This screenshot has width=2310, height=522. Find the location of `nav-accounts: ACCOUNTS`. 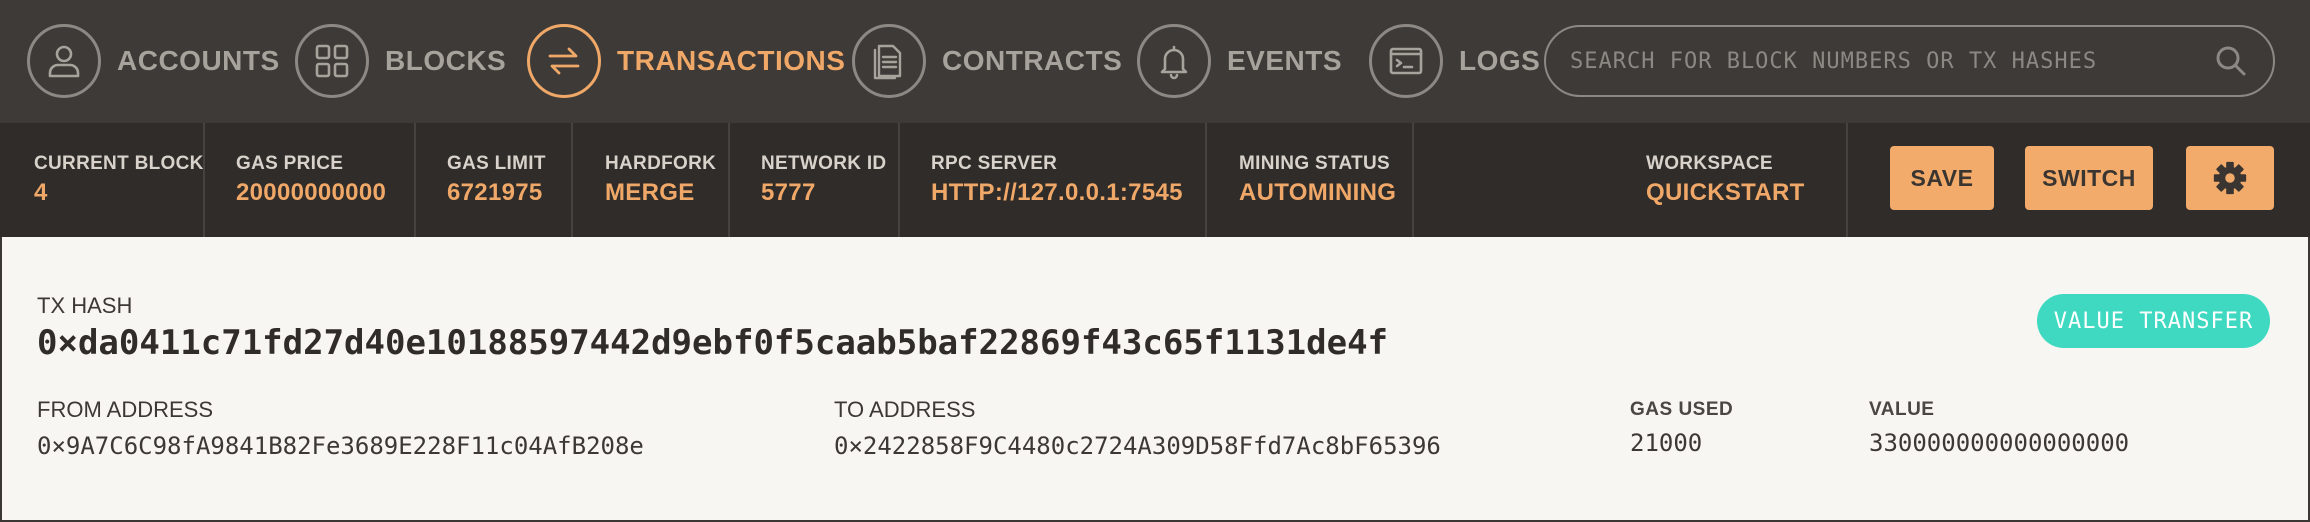

nav-accounts: ACCOUNTS is located at coordinates (153, 61).